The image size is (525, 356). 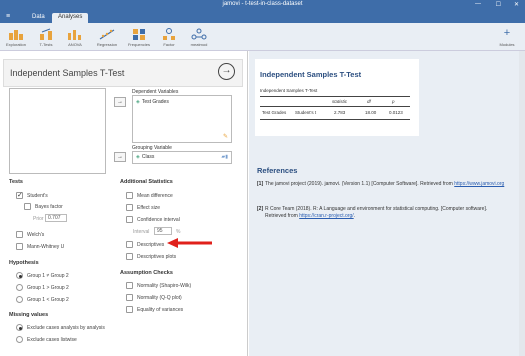 I want to click on hamburger-menu-icon: ≡, so click(x=8, y=16).